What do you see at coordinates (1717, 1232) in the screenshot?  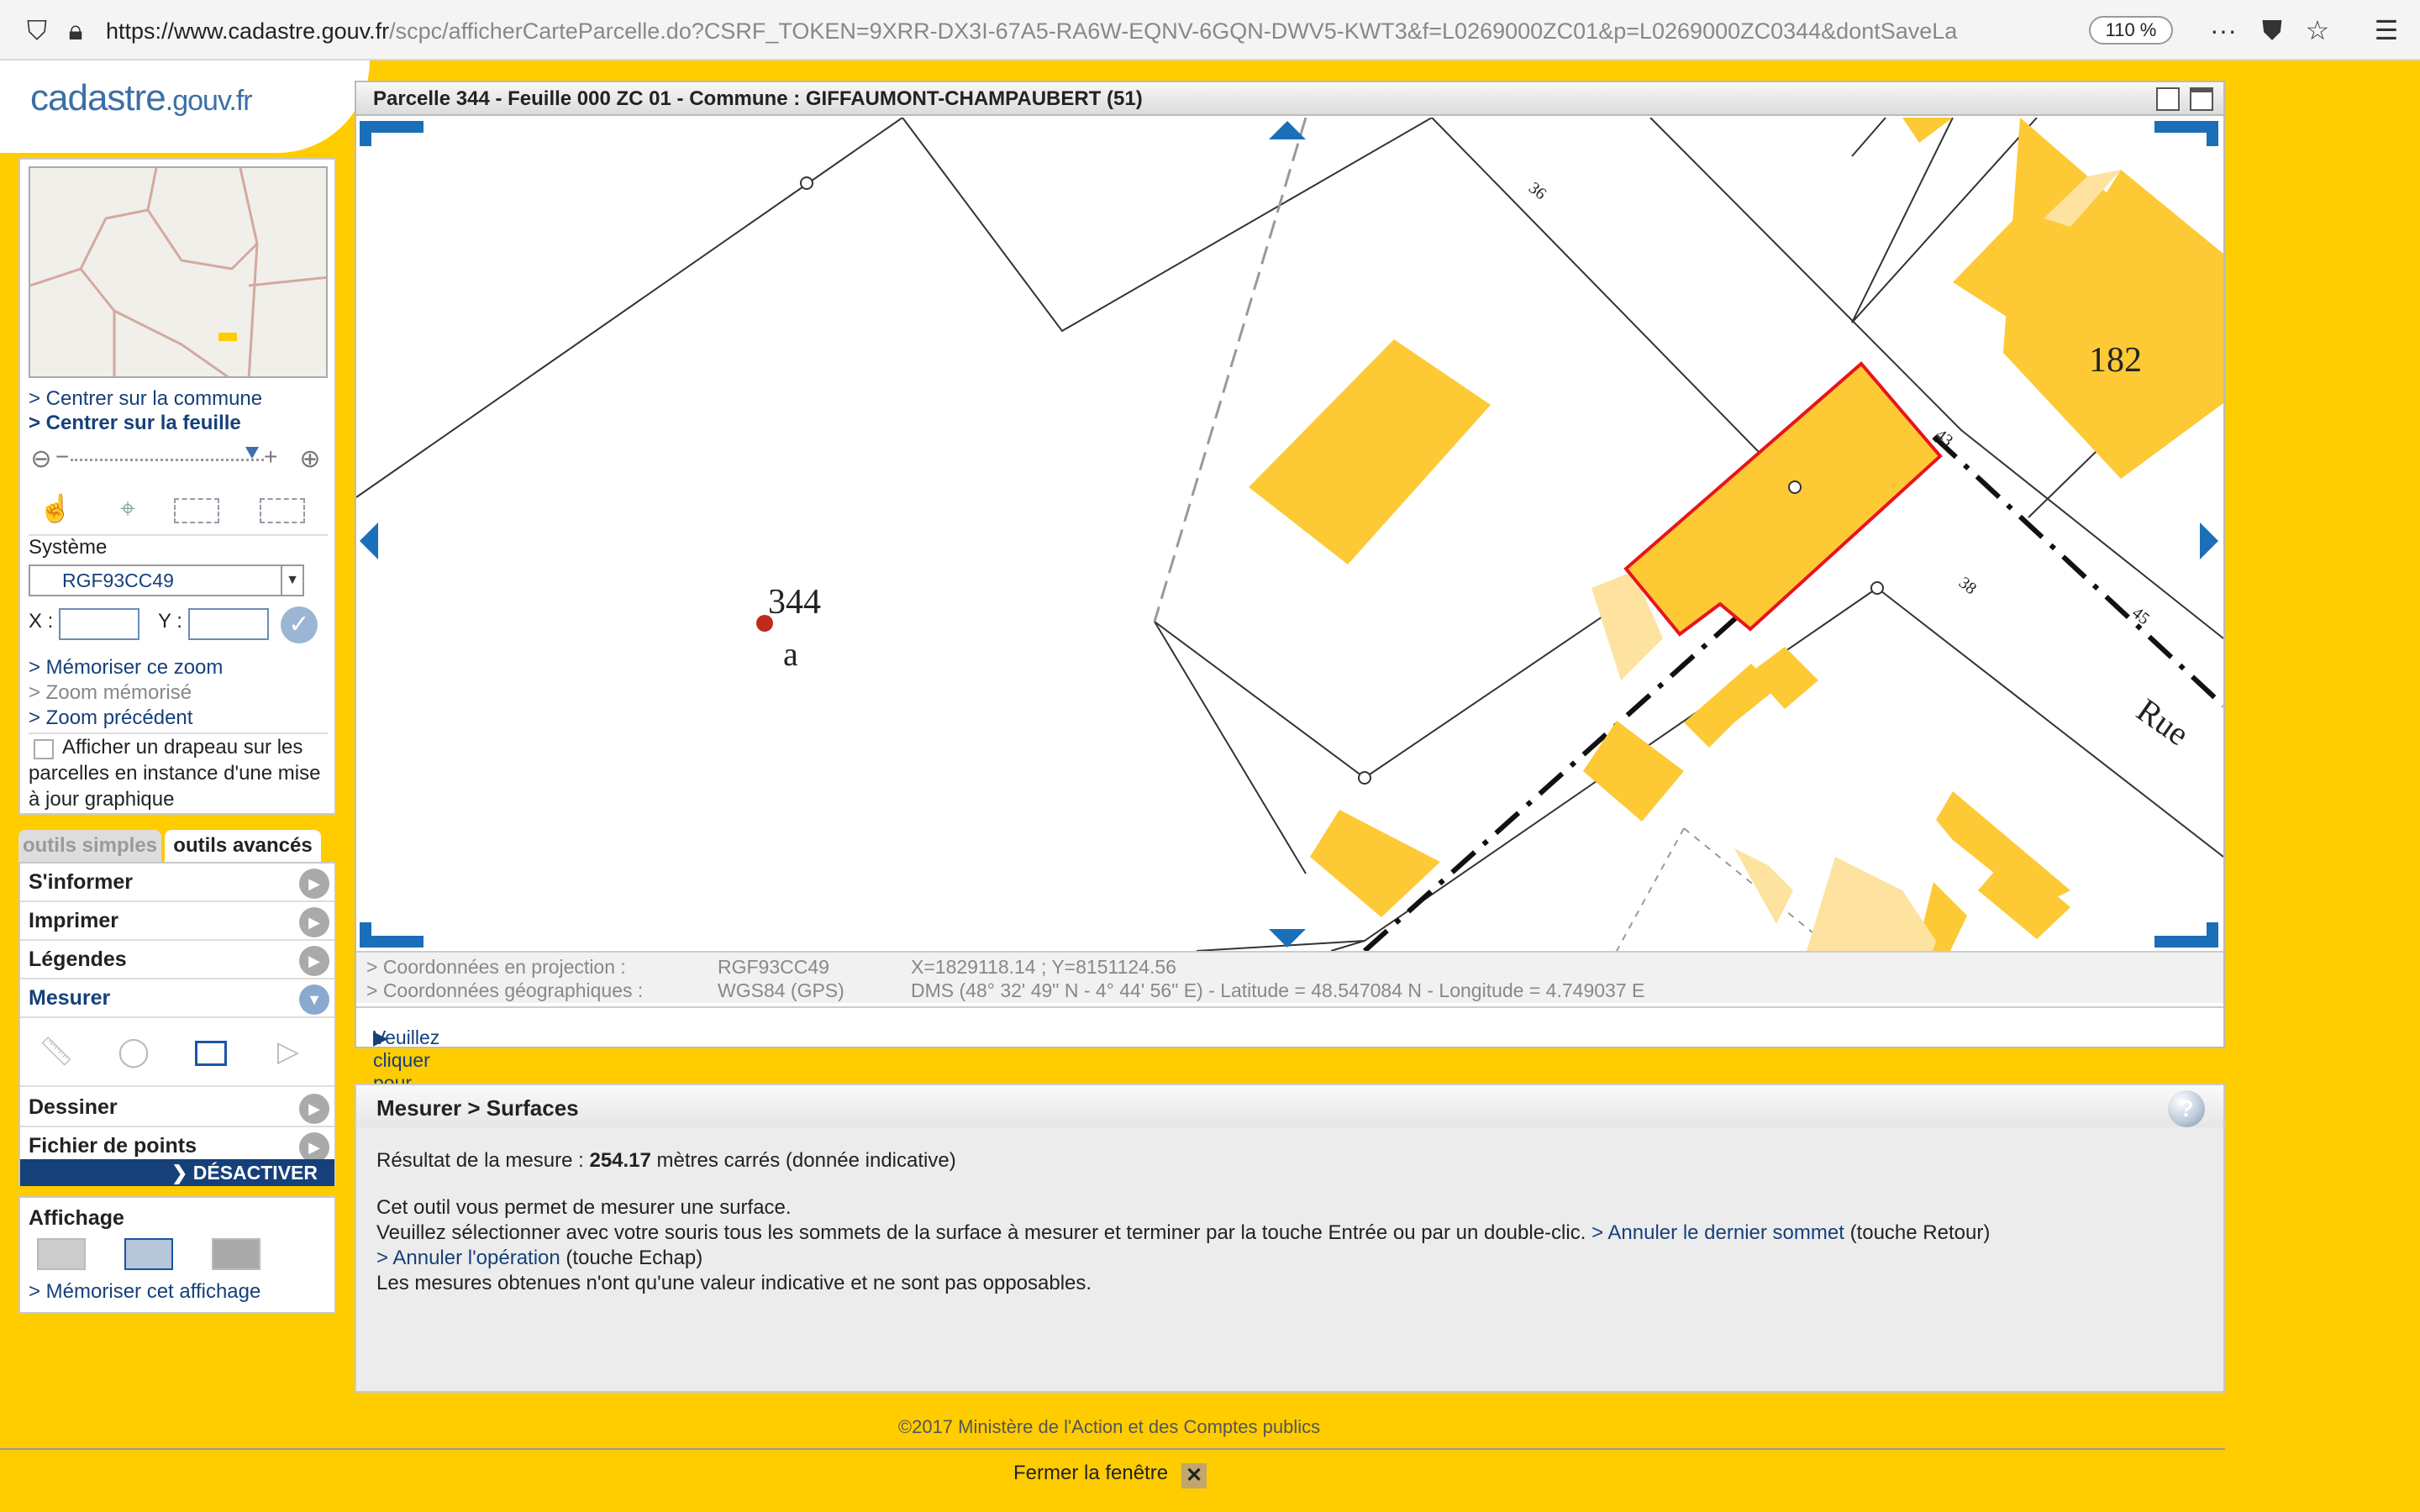 I see `undo-last-vertex-link: > Annuler le dernier sommet` at bounding box center [1717, 1232].